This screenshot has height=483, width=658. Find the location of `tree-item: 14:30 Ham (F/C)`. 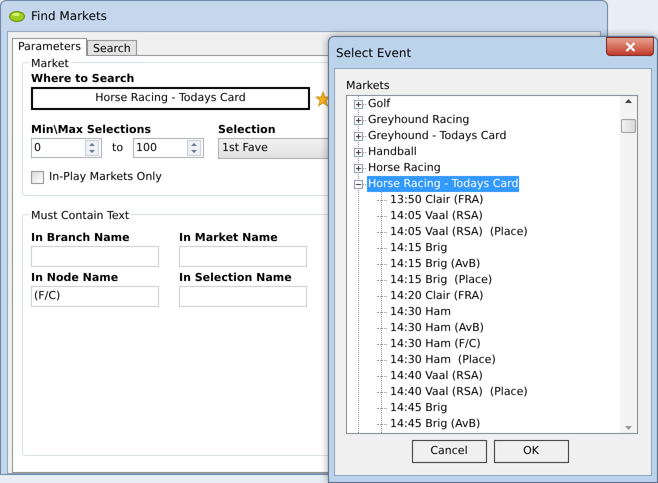

tree-item: 14:30 Ham (F/C) is located at coordinates (435, 344).